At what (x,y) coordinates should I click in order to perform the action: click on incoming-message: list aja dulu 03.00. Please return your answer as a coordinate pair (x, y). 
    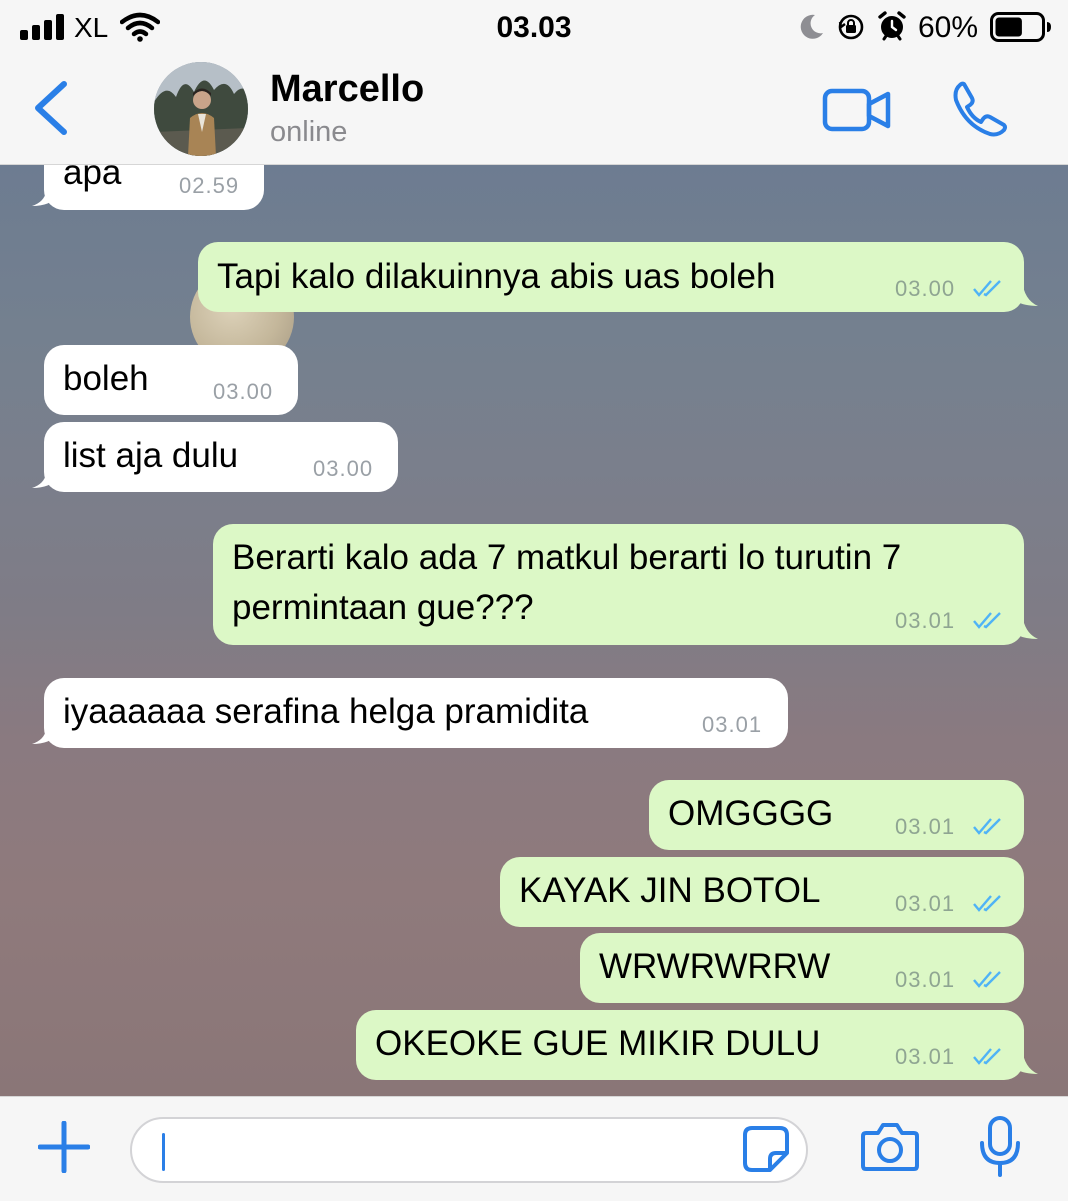
    Looking at the image, I should click on (215, 457).